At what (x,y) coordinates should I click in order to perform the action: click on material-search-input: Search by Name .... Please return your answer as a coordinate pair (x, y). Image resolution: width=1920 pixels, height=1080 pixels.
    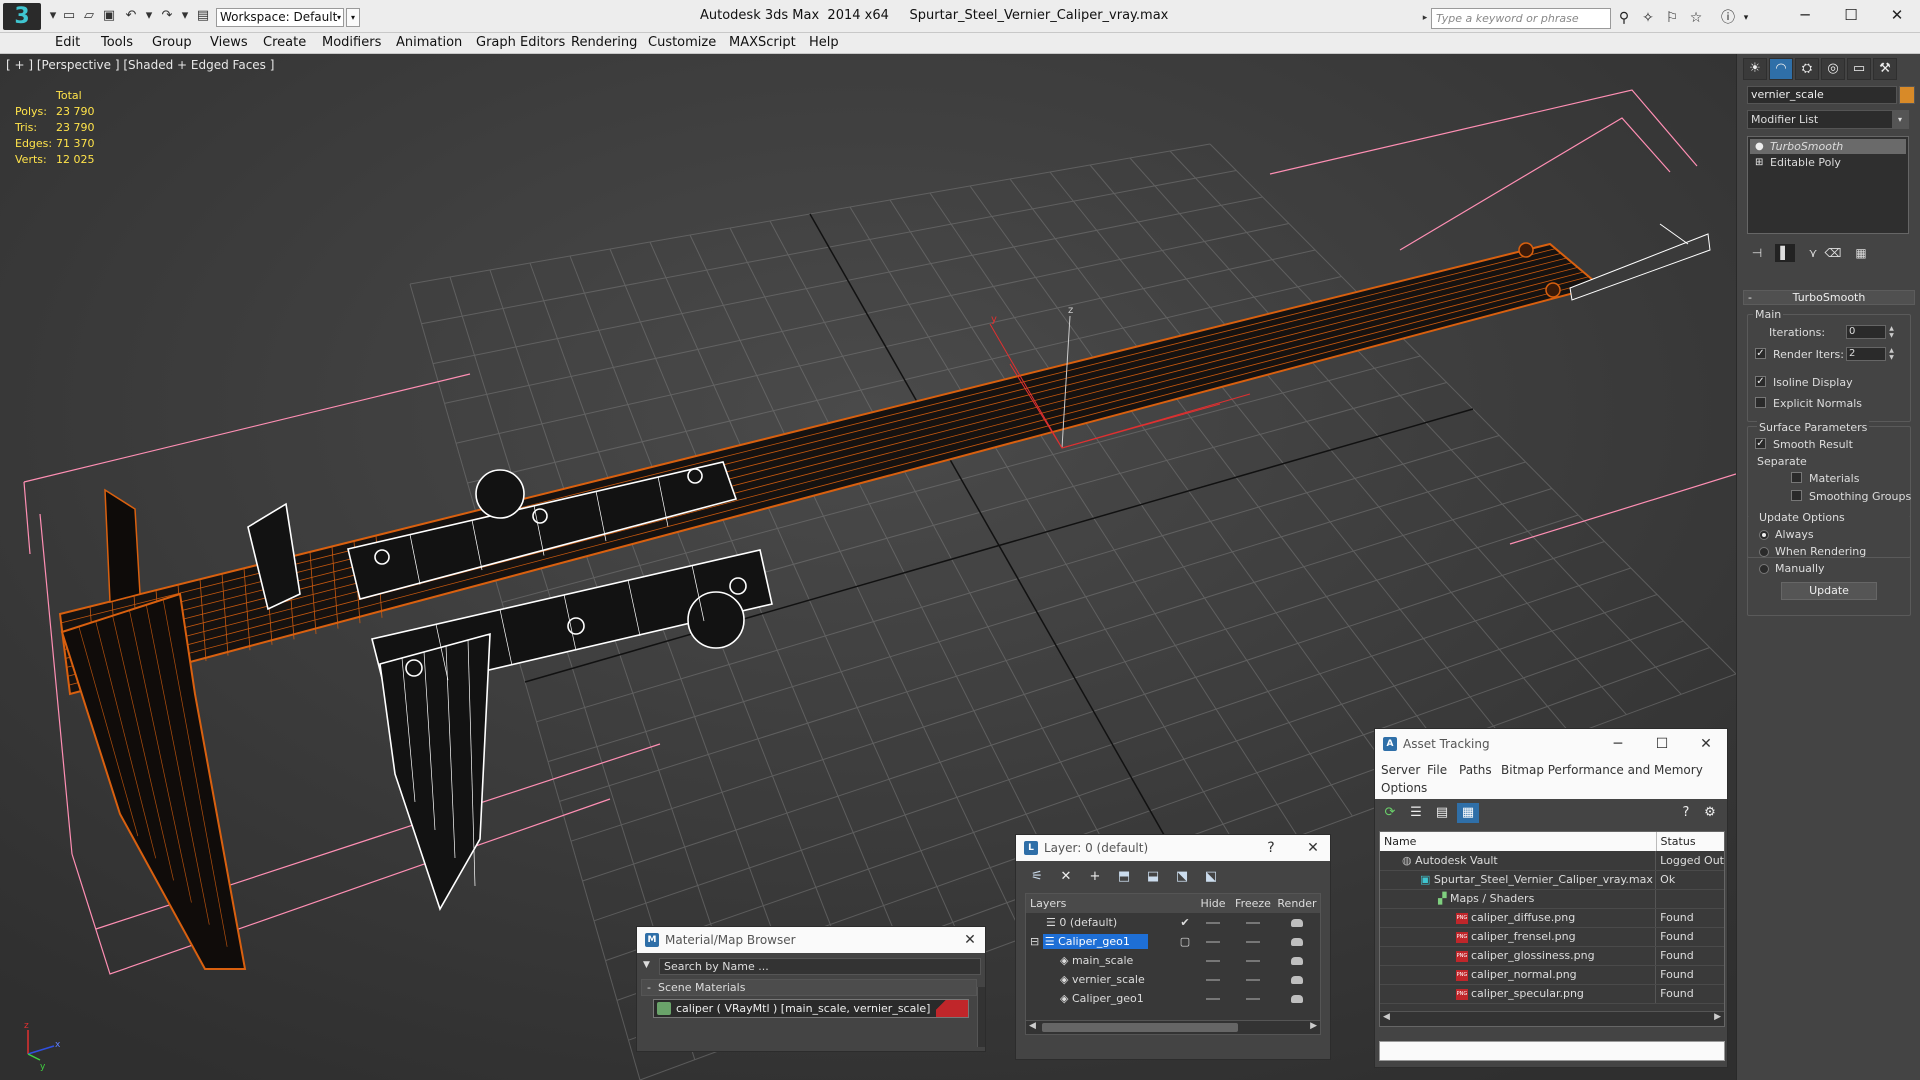
    Looking at the image, I should click on (820, 966).